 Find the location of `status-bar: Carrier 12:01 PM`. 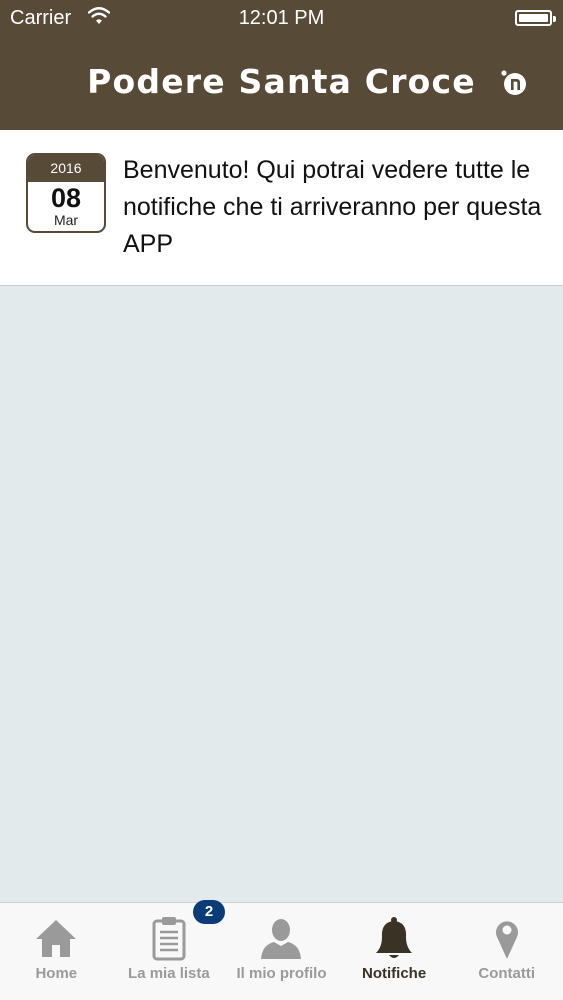

status-bar: Carrier 12:01 PM is located at coordinates (281, 19).